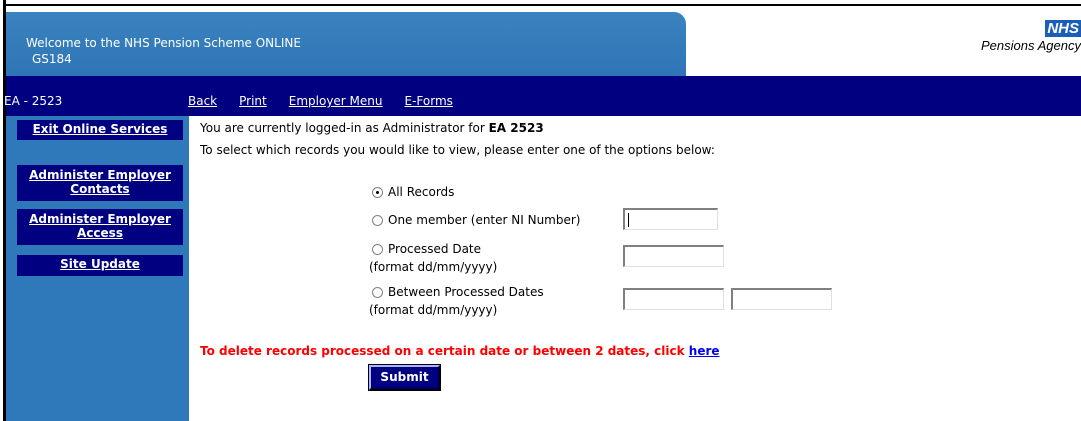 Image resolution: width=1081 pixels, height=421 pixels. What do you see at coordinates (100, 130) in the screenshot?
I see `sidebar-item-exit-online-services: Exit Online Services` at bounding box center [100, 130].